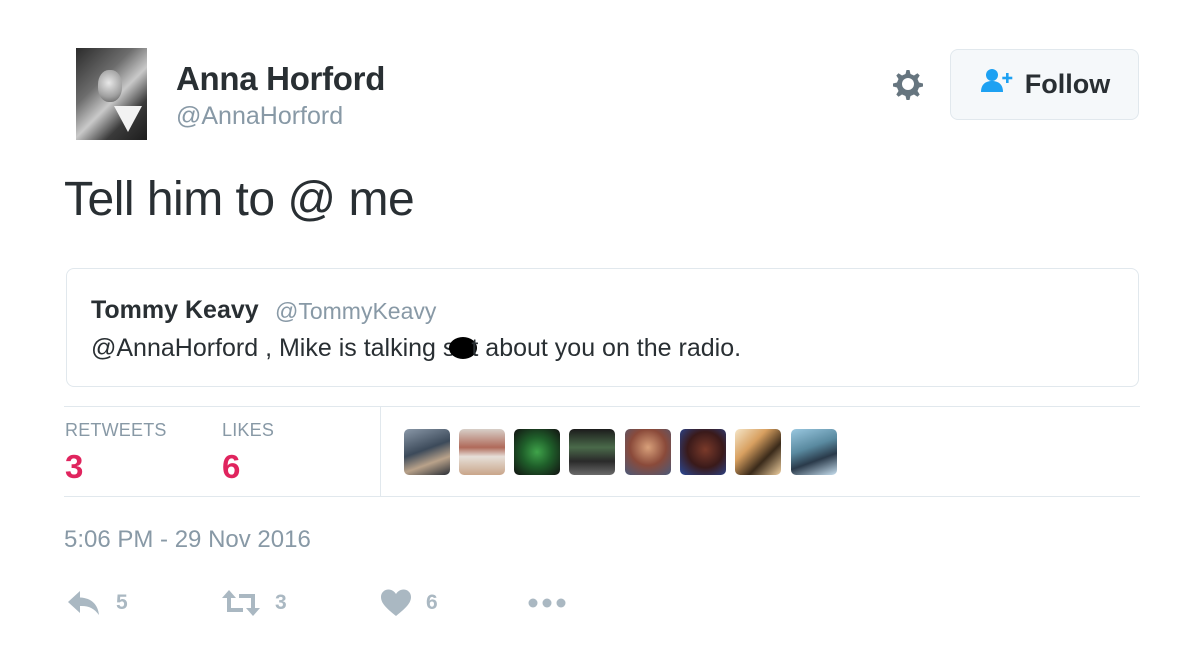 Image resolution: width=1200 pixels, height=653 pixels. I want to click on follow-button: Follow, so click(1044, 84).